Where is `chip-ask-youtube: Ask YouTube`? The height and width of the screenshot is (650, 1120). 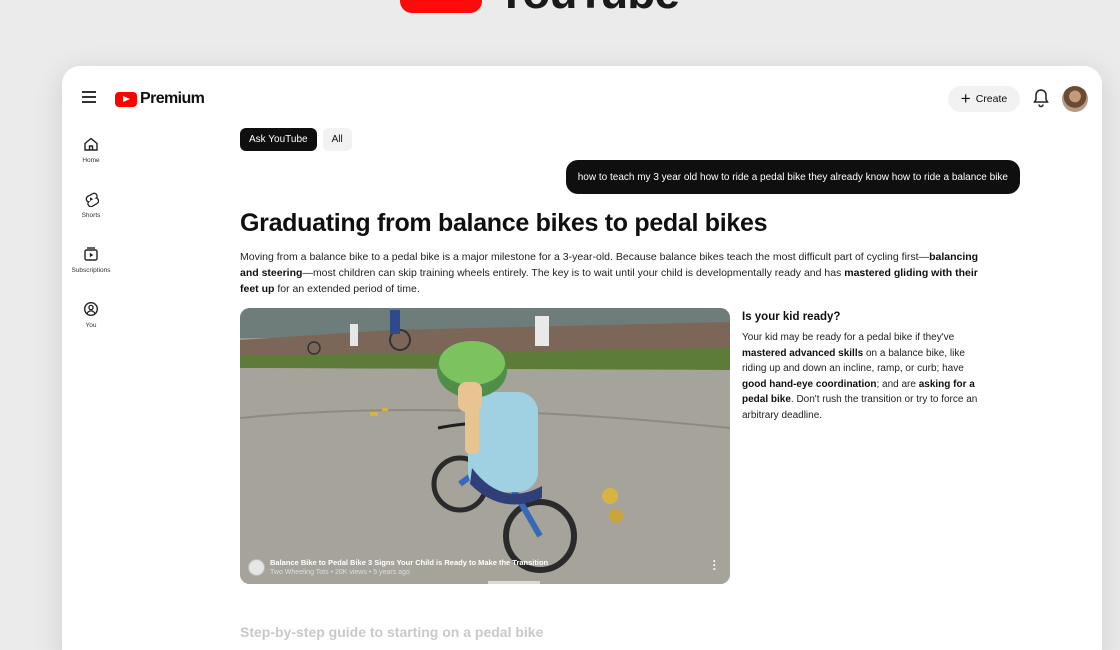
chip-ask-youtube: Ask YouTube is located at coordinates (278, 139).